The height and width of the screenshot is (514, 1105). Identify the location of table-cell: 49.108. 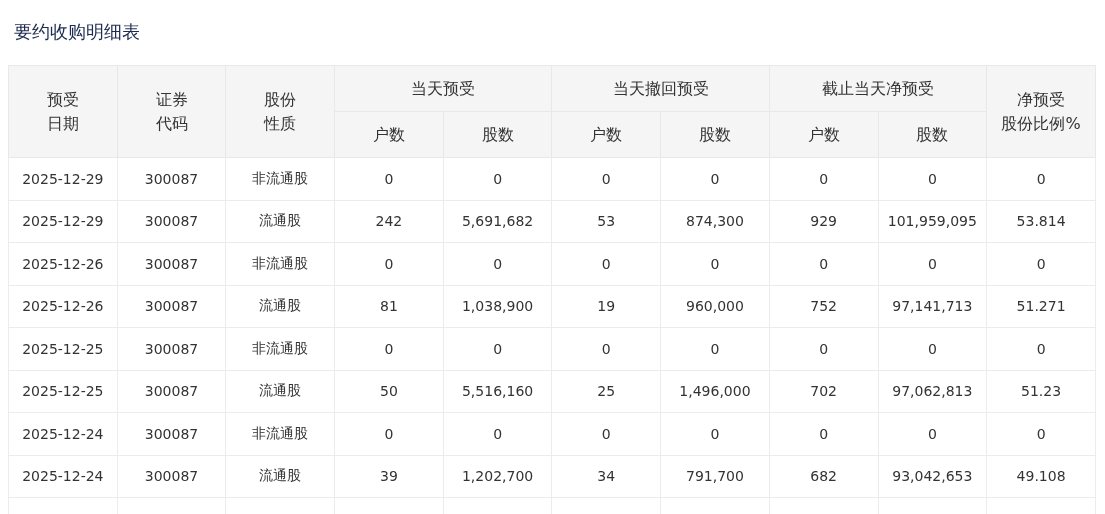
(1041, 476).